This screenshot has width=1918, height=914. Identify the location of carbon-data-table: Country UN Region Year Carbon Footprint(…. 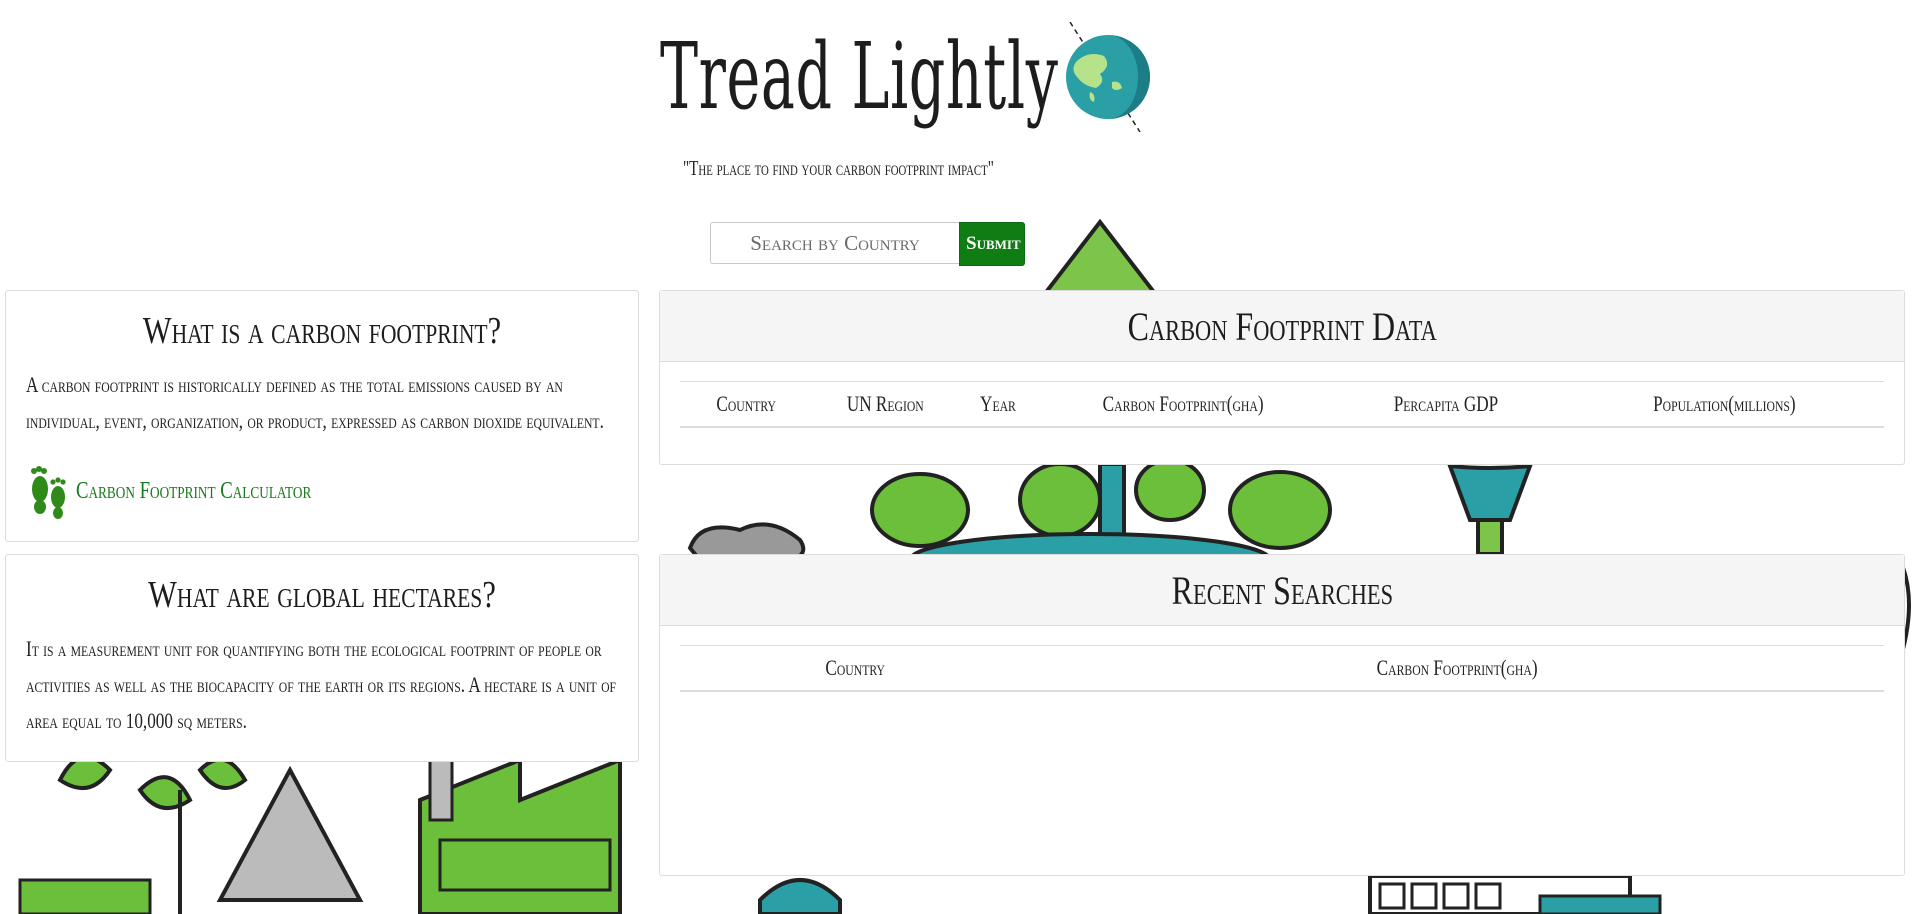
(1282, 404).